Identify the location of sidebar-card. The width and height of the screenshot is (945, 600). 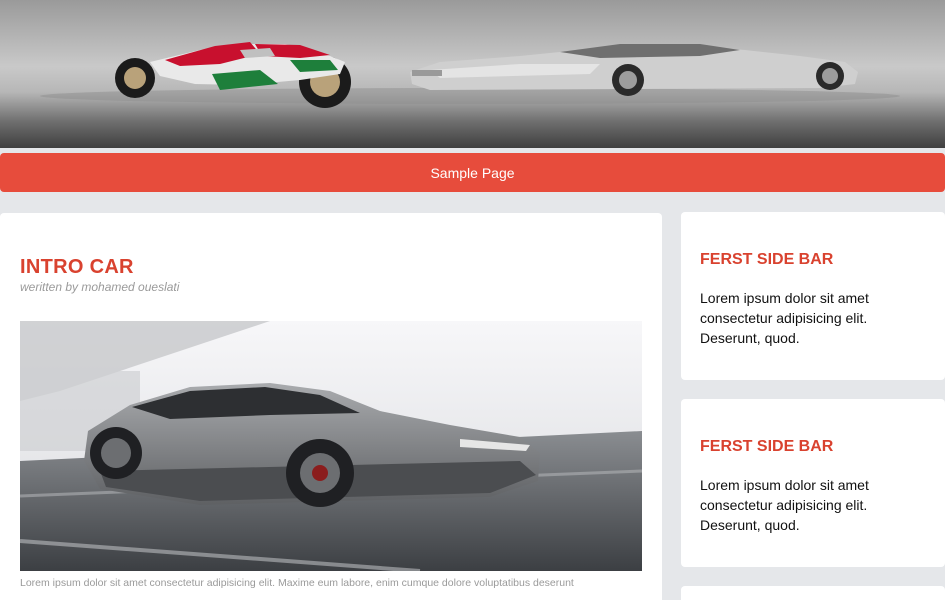
(813, 593).